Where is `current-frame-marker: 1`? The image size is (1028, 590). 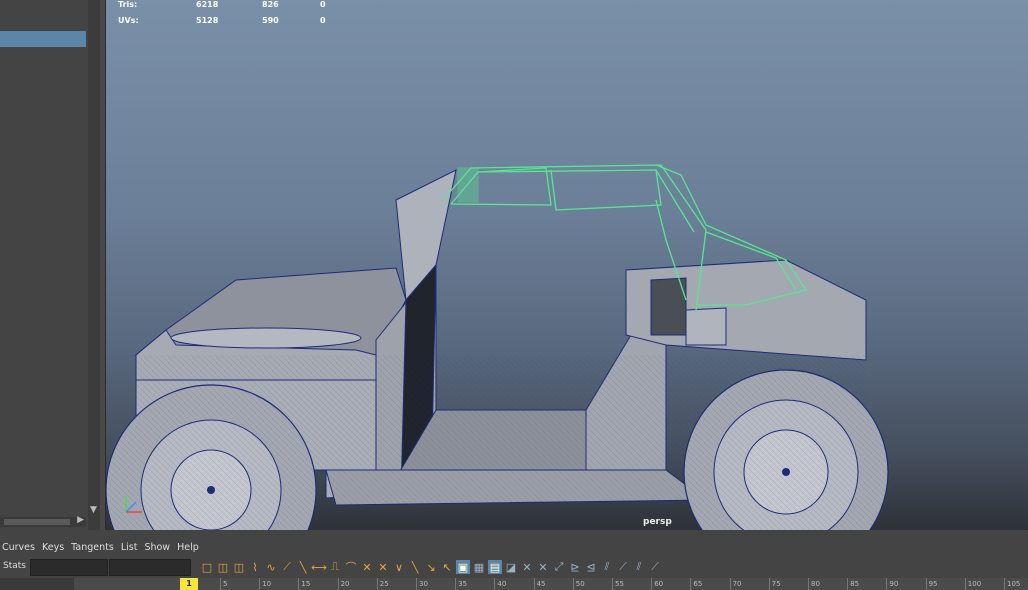
current-frame-marker: 1 is located at coordinates (189, 584).